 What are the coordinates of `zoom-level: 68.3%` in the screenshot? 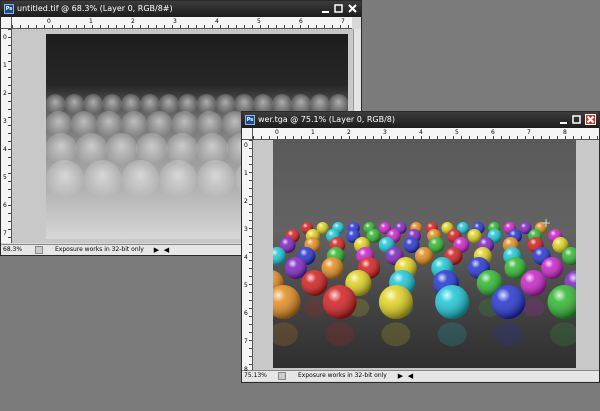 It's located at (12, 250).